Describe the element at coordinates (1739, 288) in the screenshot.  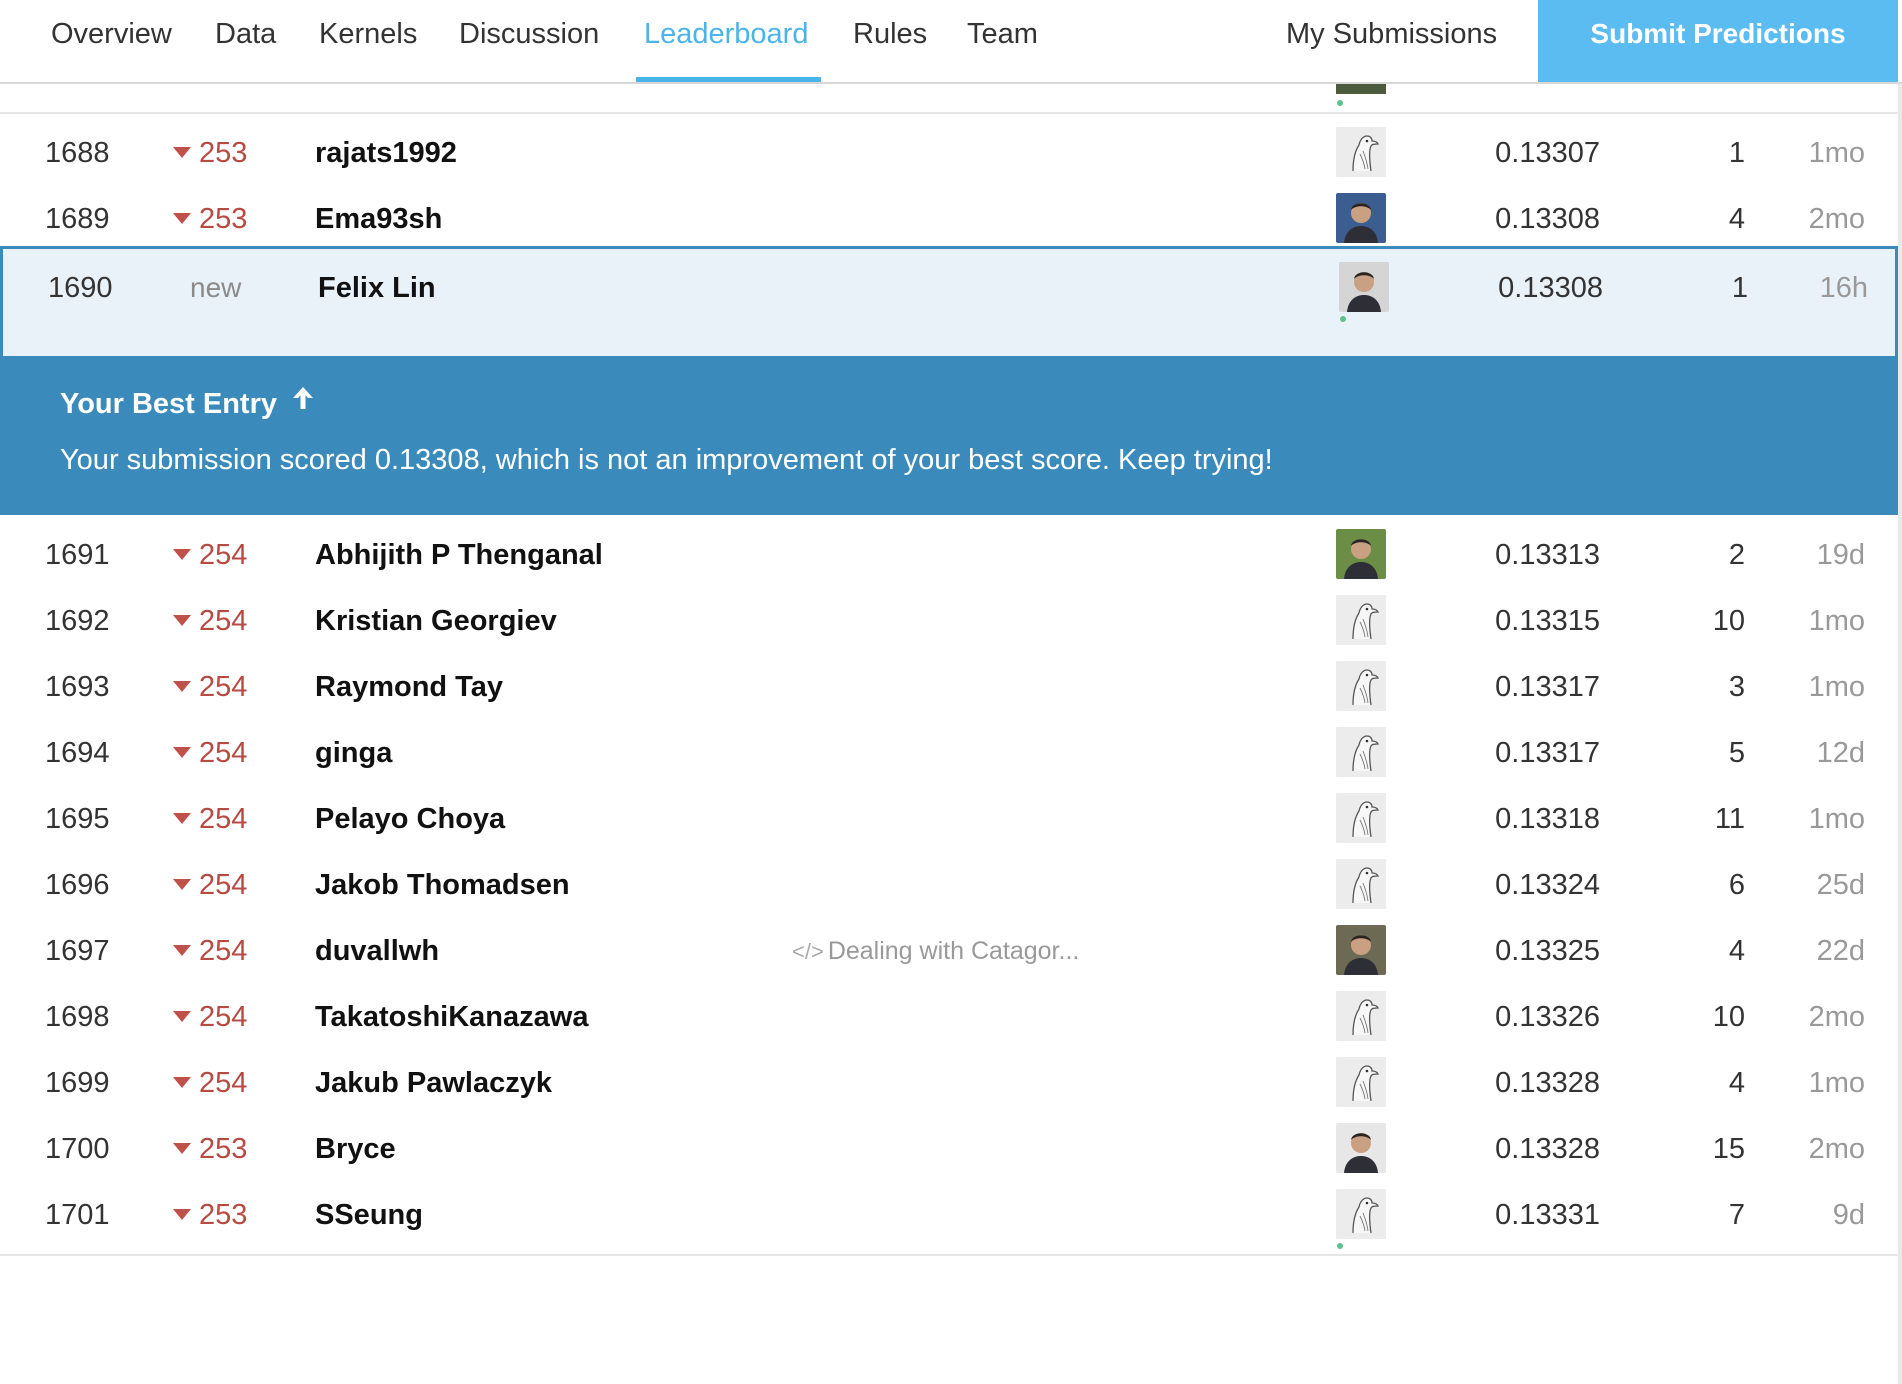
I see `entry-count: 1` at that location.